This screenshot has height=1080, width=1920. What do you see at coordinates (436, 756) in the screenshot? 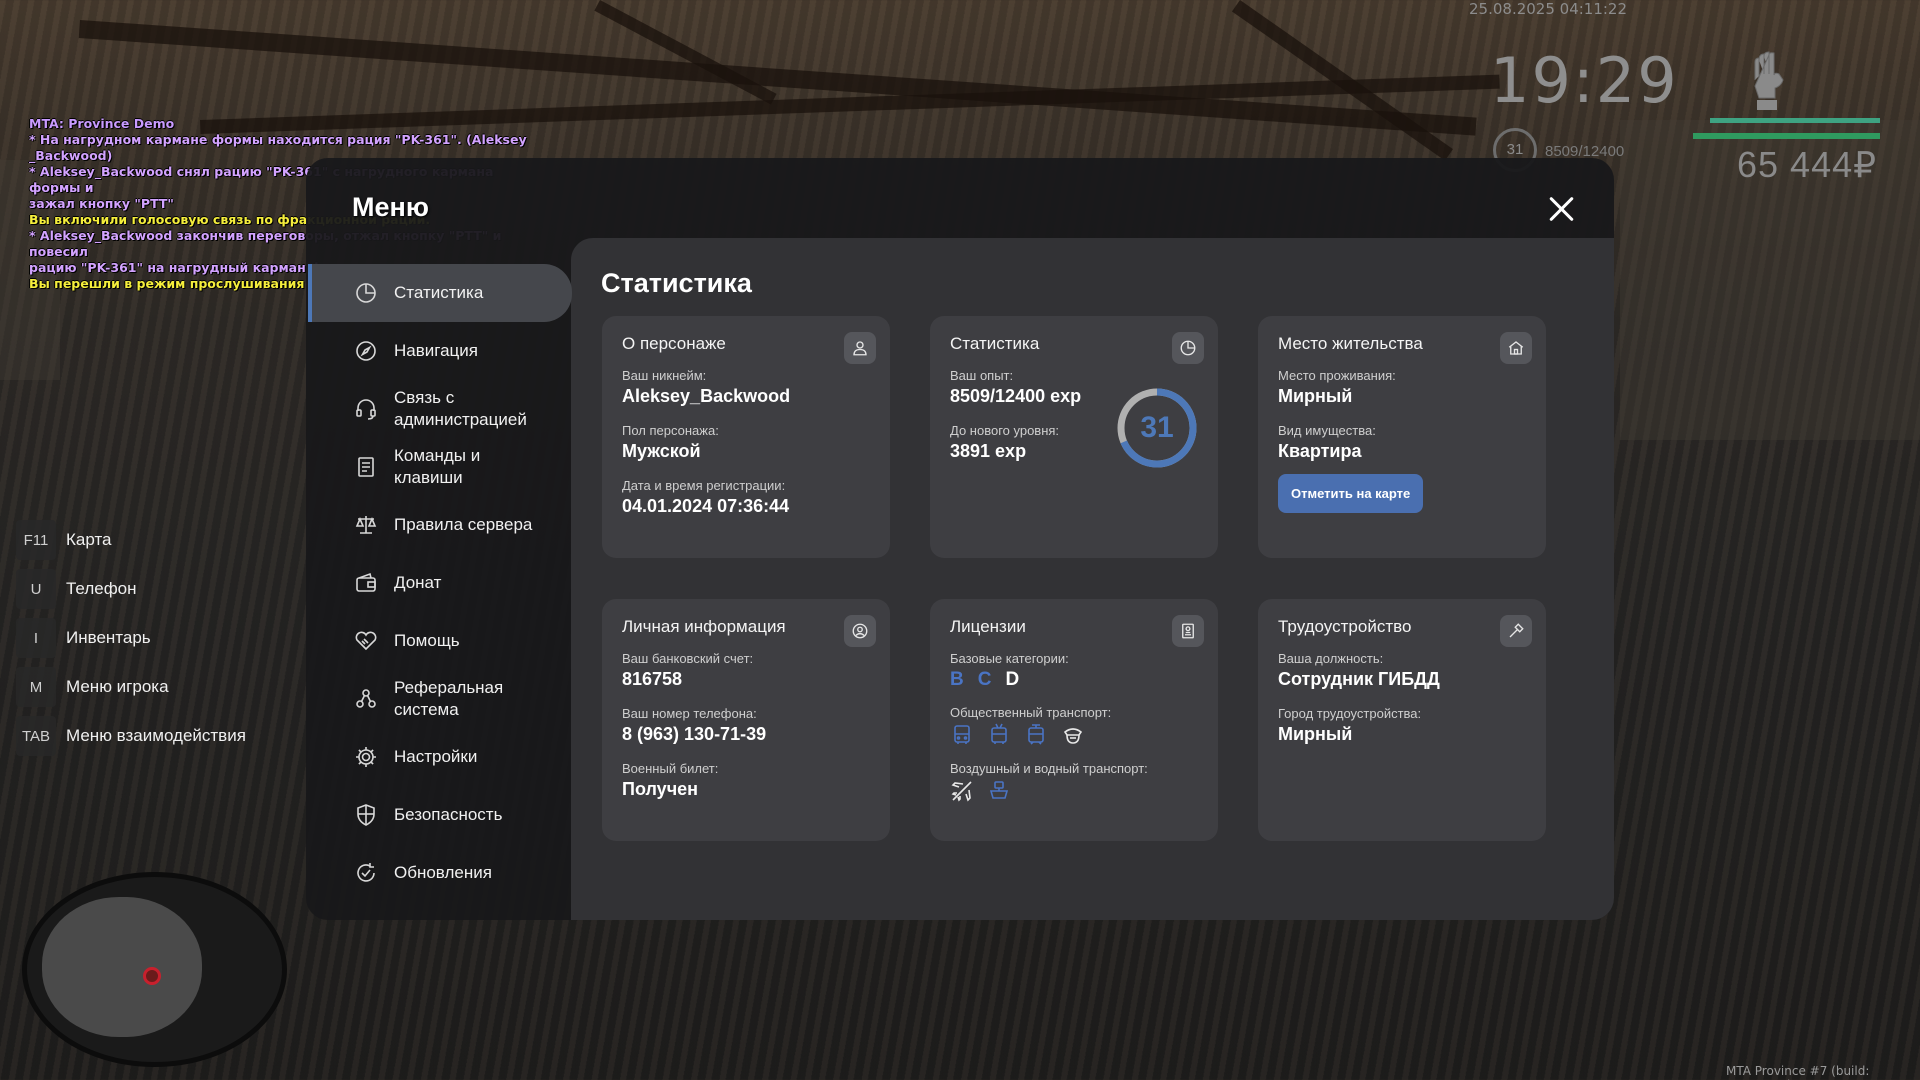
I see `sidebar-item-label: Настройки` at bounding box center [436, 756].